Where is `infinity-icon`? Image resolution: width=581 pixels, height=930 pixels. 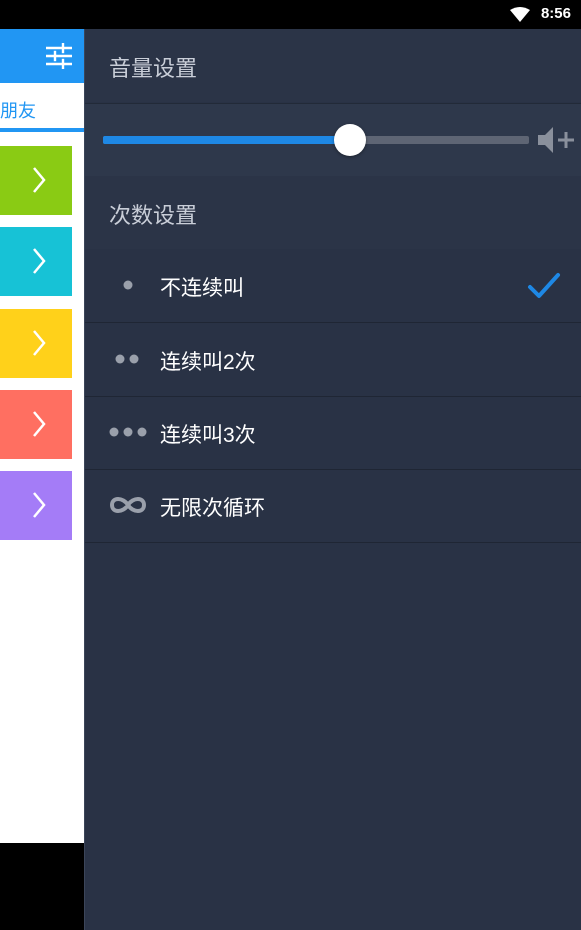 infinity-icon is located at coordinates (128, 505).